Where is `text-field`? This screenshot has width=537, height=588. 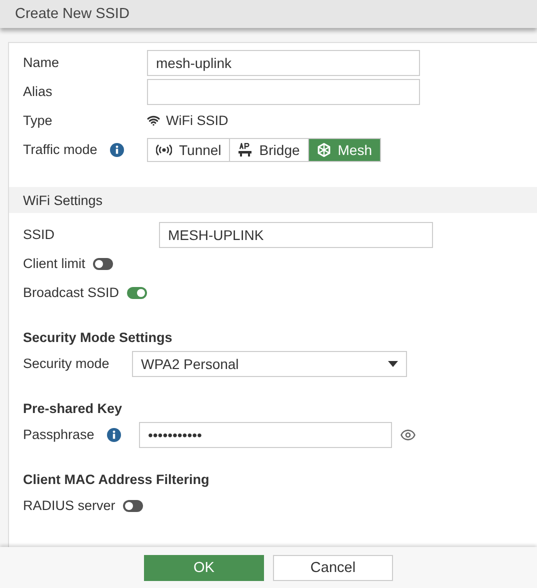 text-field is located at coordinates (283, 91).